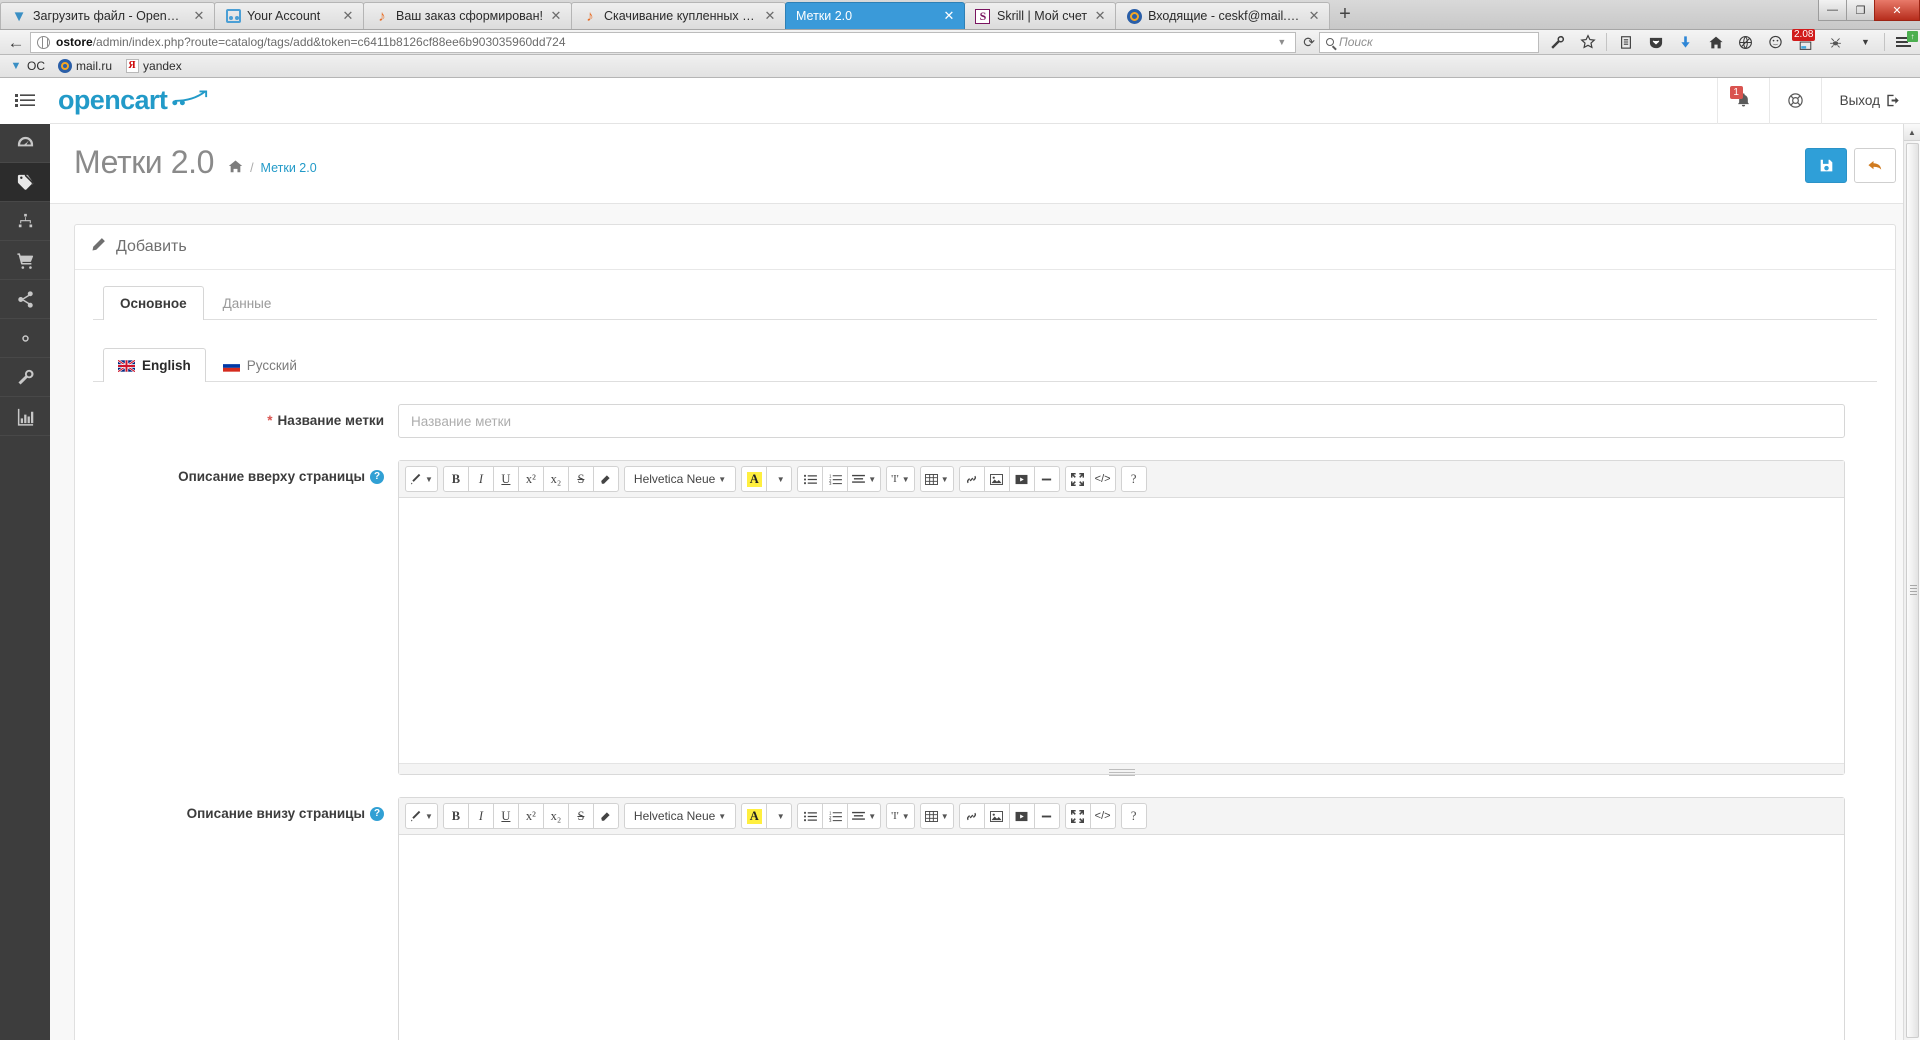 This screenshot has height=1040, width=1920. What do you see at coordinates (936, 816) in the screenshot?
I see `table-icon: ▼` at bounding box center [936, 816].